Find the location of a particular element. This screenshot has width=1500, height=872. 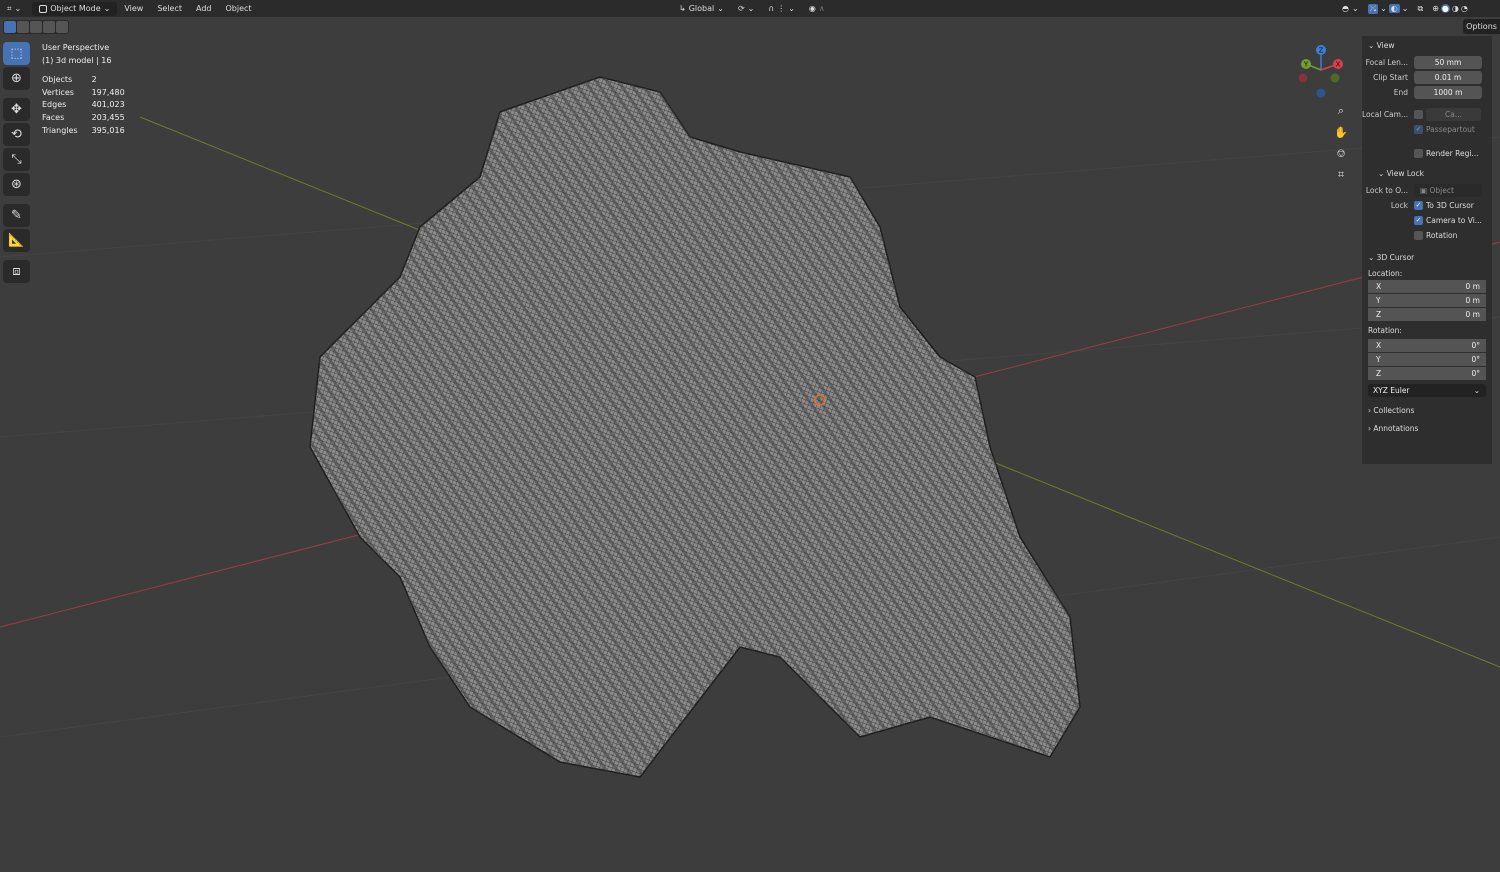

perspective-toggle-button: ⌗ is located at coordinates (1341, 175).